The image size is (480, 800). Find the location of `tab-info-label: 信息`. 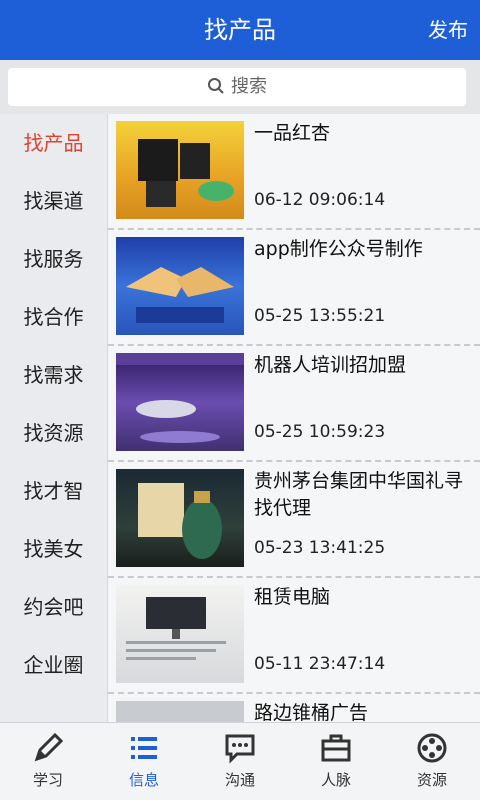

tab-info-label: 信息 is located at coordinates (143, 780).